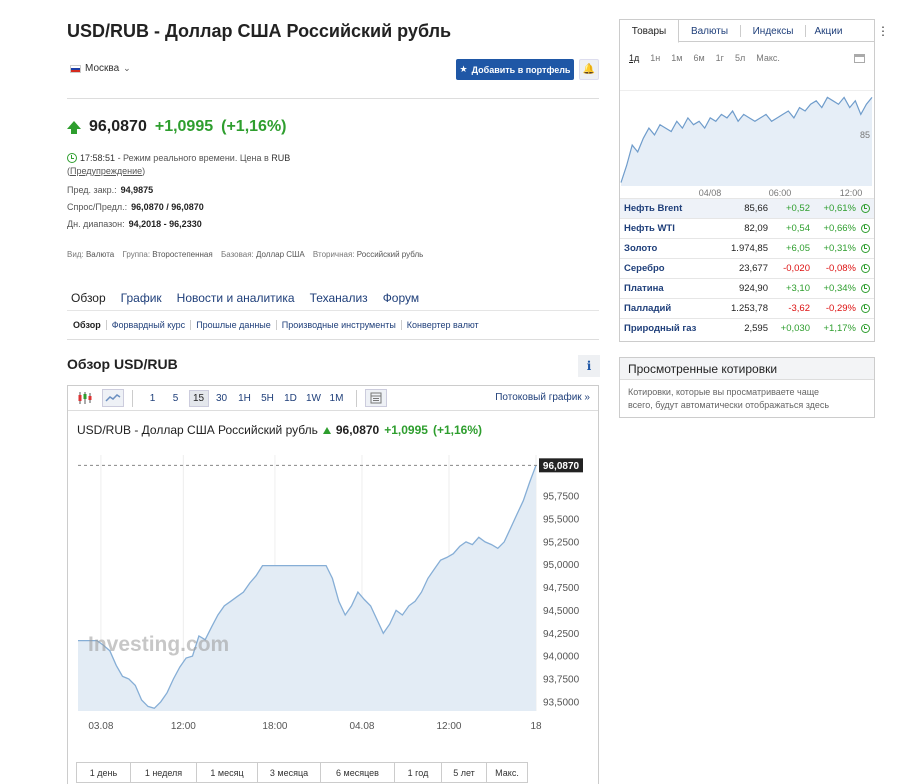 The image size is (901, 784). Describe the element at coordinates (237, 254) in the screenshot. I see `base-label: Базовая:` at that location.